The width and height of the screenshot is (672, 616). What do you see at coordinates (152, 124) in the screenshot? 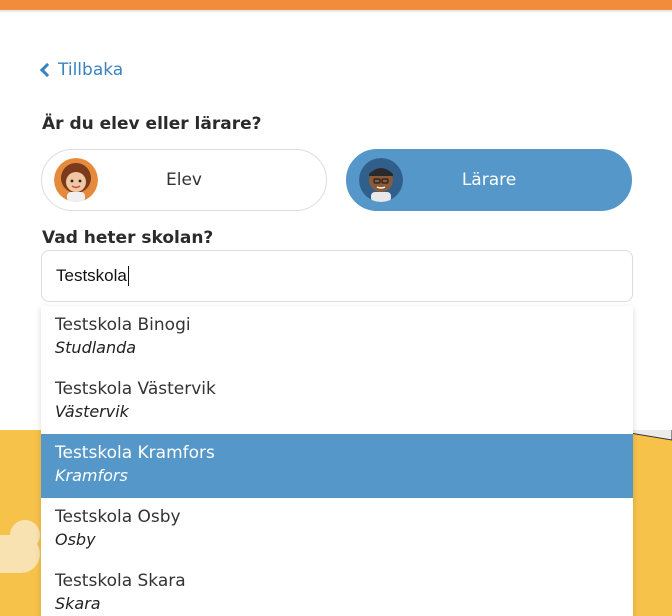
I see `role-question: Är du elev eller lärare?` at bounding box center [152, 124].